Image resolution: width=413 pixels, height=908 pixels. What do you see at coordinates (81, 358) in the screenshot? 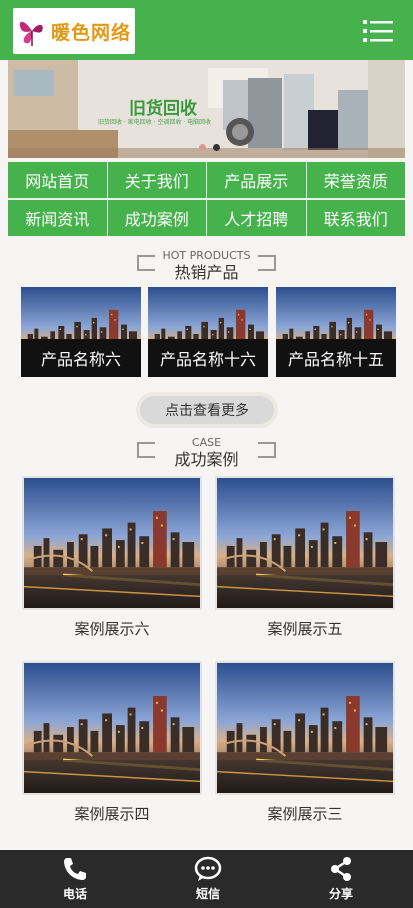
I see `product-name: 产品名称六` at bounding box center [81, 358].